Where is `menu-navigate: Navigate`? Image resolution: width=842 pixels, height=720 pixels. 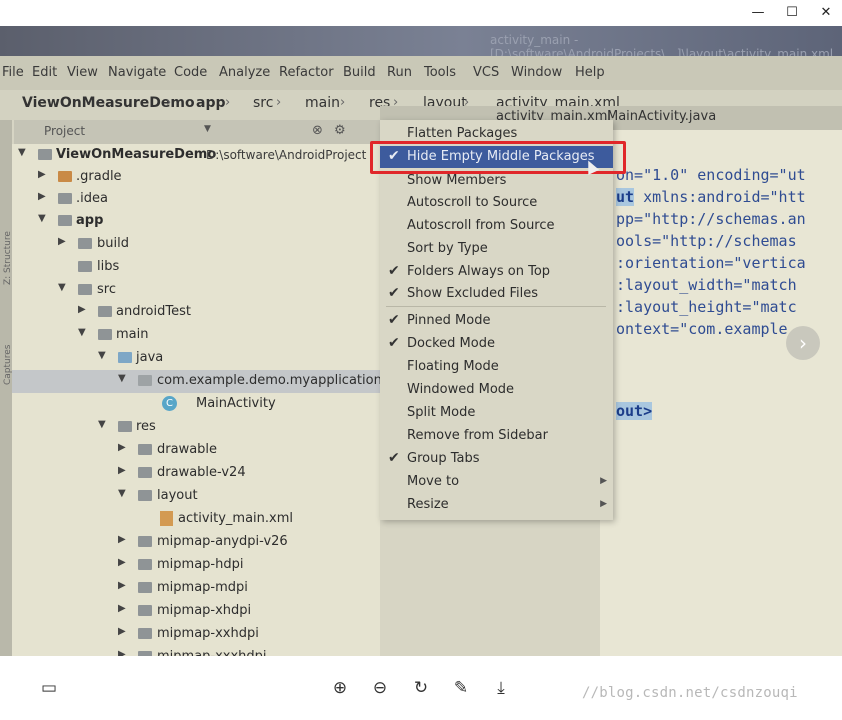 menu-navigate: Navigate is located at coordinates (137, 72).